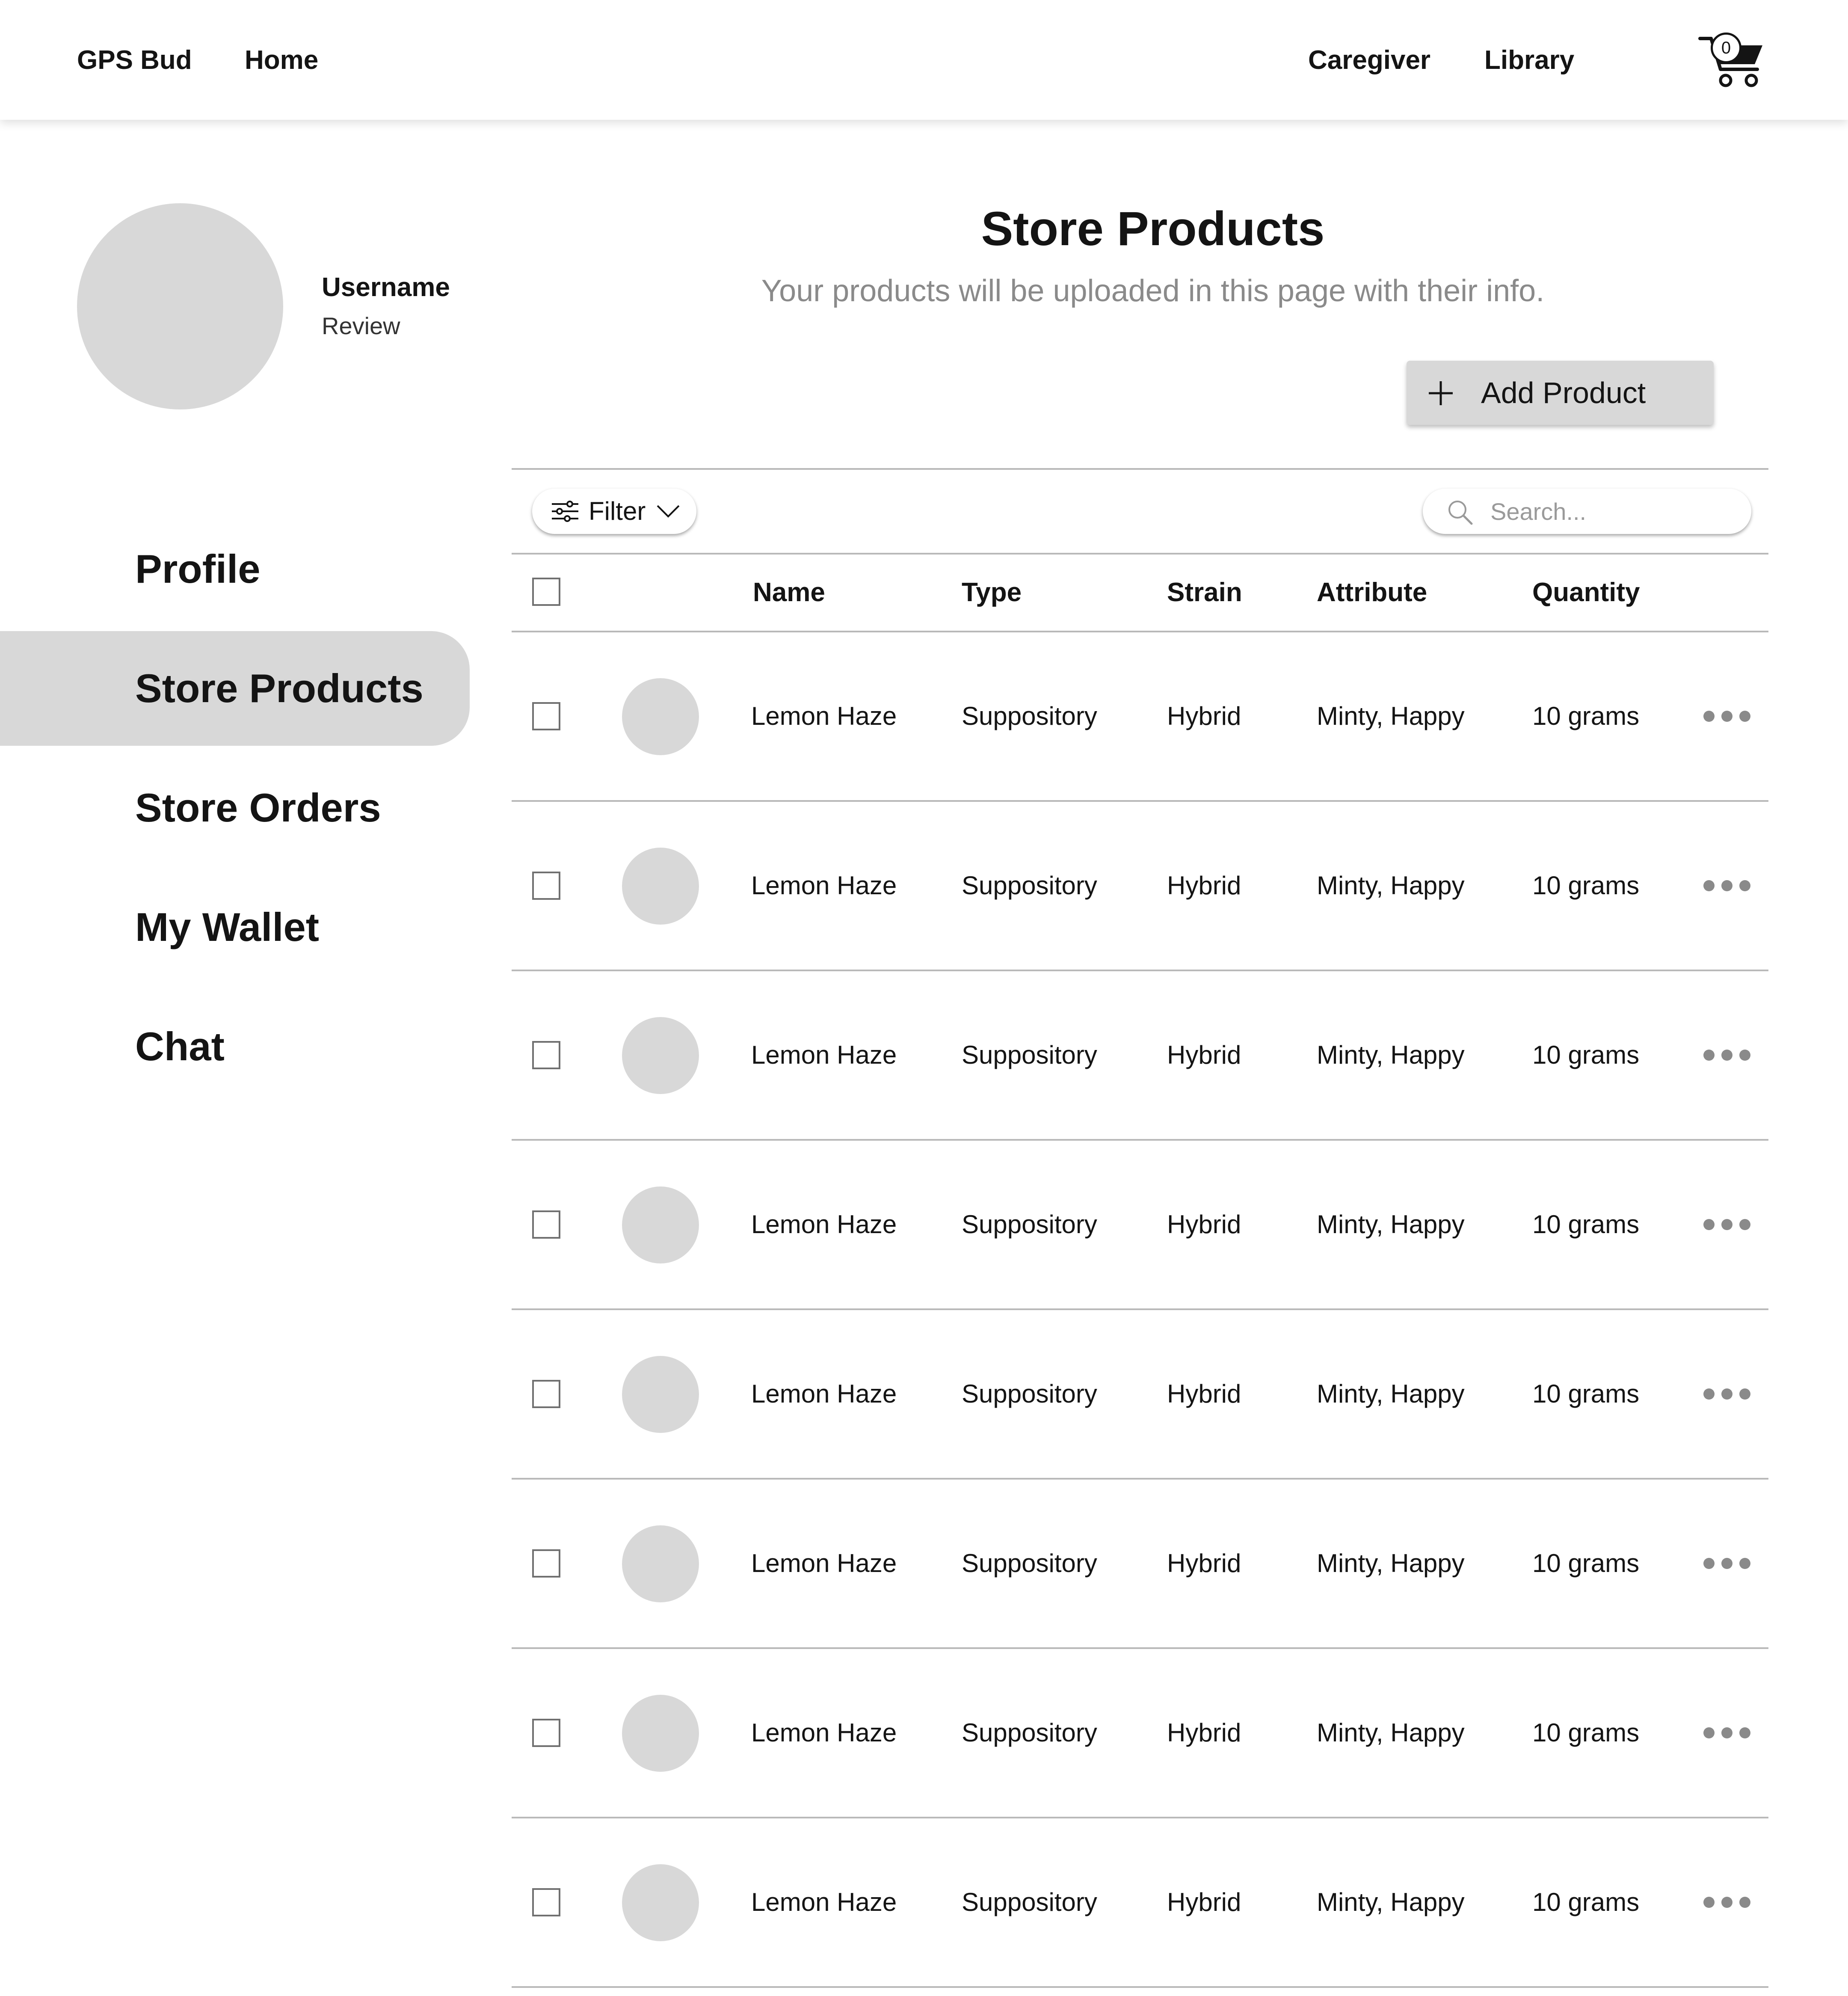  What do you see at coordinates (1610, 511) in the screenshot?
I see `search-input` at bounding box center [1610, 511].